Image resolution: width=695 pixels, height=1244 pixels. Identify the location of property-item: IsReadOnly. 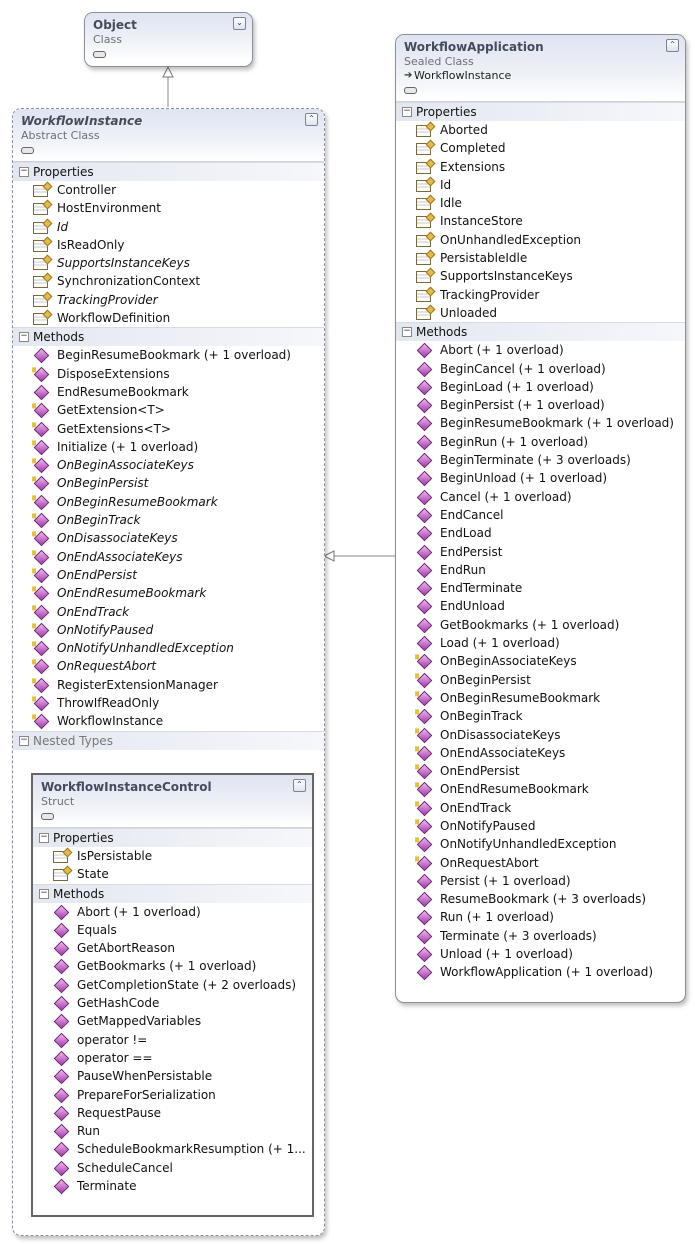
(168, 245).